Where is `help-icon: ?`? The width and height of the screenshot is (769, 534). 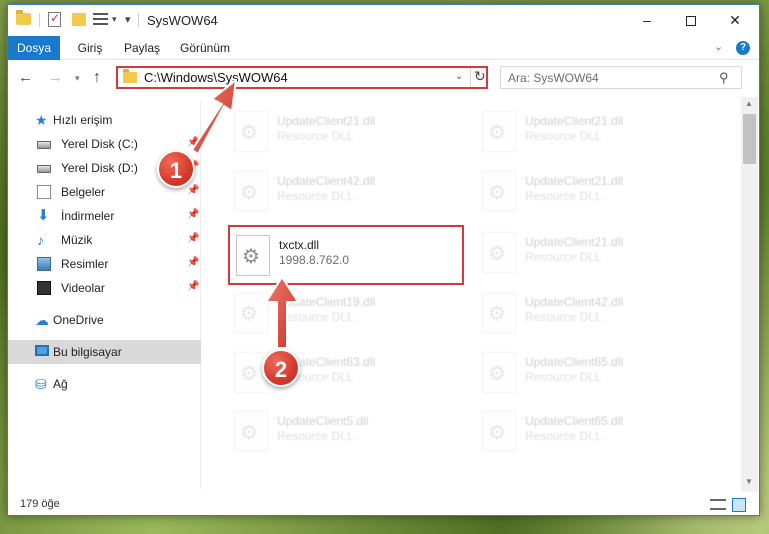 help-icon: ? is located at coordinates (743, 48).